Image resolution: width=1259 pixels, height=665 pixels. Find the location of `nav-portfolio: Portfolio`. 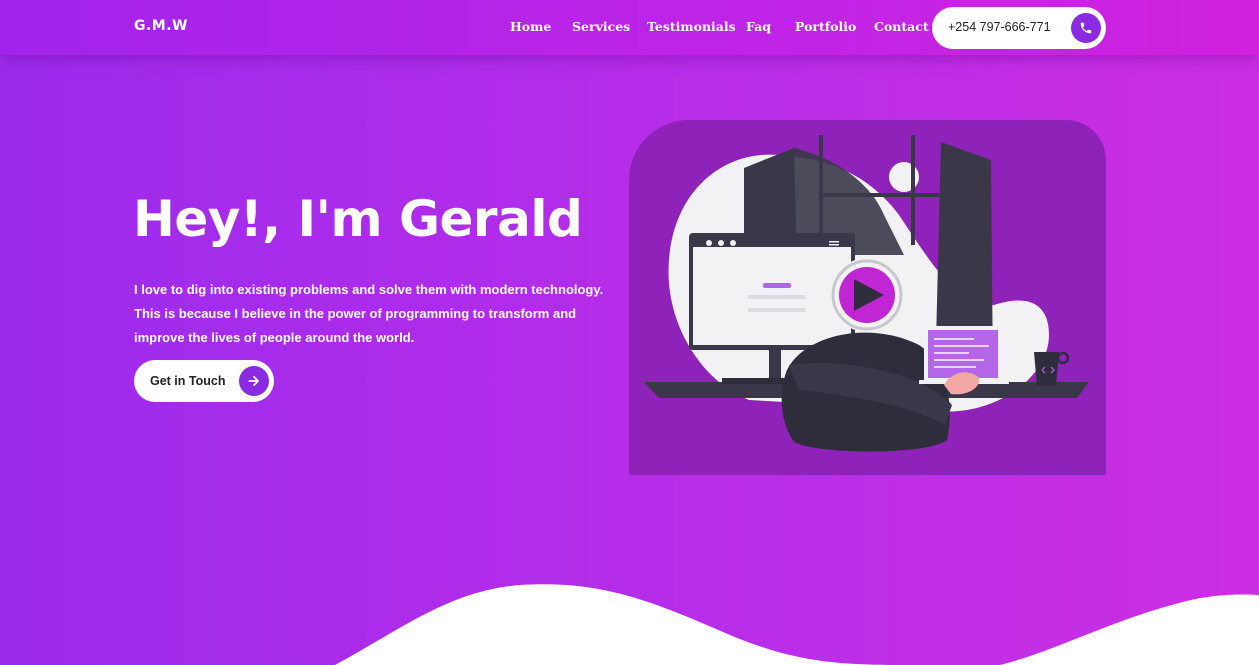

nav-portfolio: Portfolio is located at coordinates (825, 26).